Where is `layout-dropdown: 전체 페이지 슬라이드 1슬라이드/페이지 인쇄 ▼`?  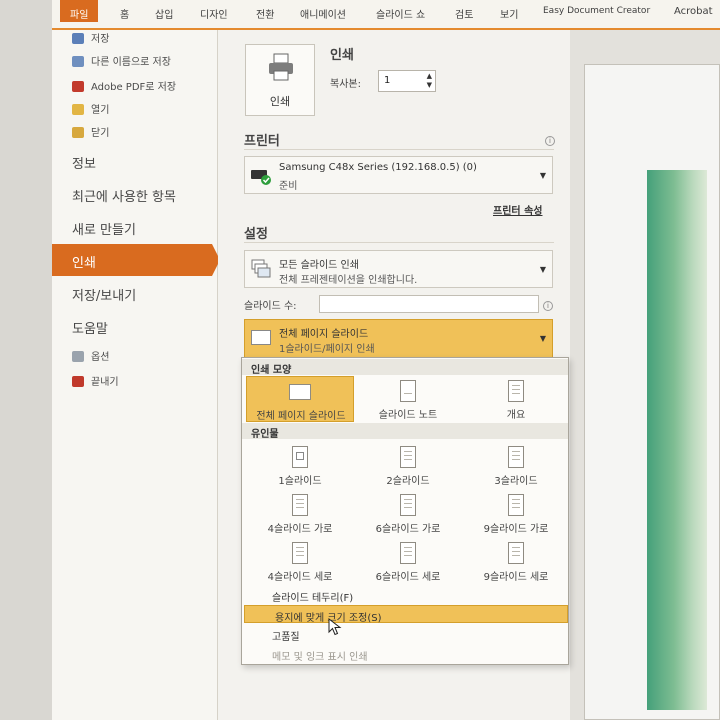 layout-dropdown: 전체 페이지 슬라이드 1슬라이드/페이지 인쇄 ▼ is located at coordinates (398, 339).